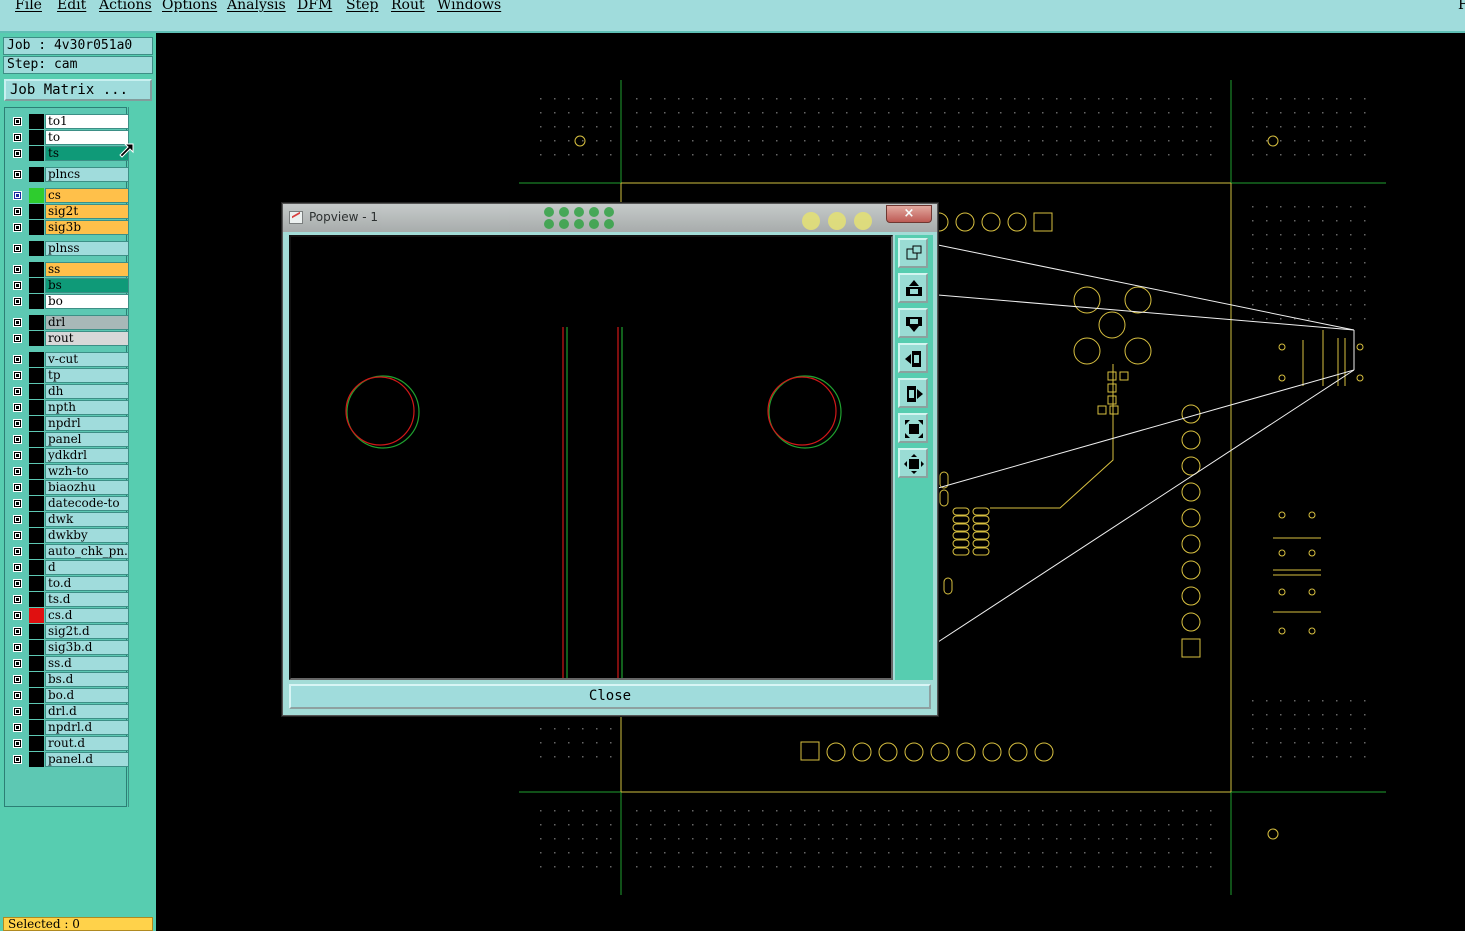  I want to click on layer-row-dwk: dwk, so click(69, 519).